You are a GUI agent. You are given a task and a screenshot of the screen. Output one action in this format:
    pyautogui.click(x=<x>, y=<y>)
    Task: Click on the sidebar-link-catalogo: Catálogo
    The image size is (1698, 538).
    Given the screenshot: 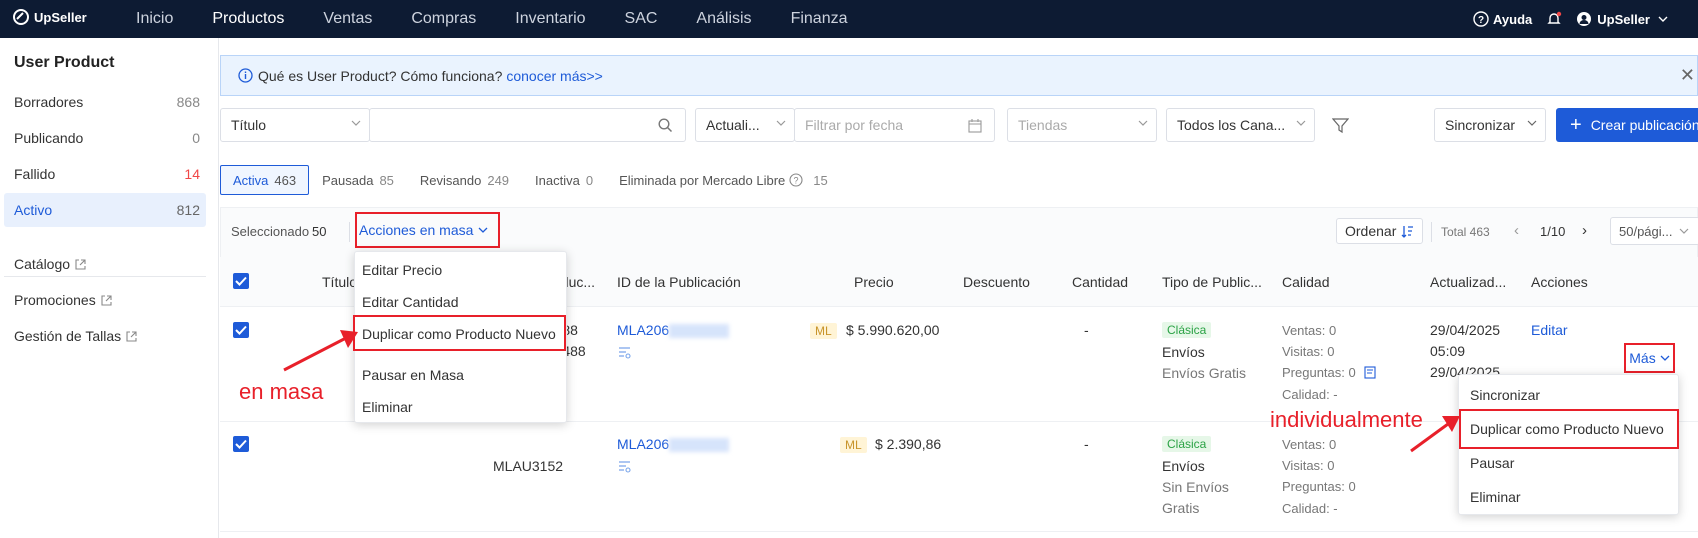 What is the action you would take?
    pyautogui.click(x=50, y=264)
    